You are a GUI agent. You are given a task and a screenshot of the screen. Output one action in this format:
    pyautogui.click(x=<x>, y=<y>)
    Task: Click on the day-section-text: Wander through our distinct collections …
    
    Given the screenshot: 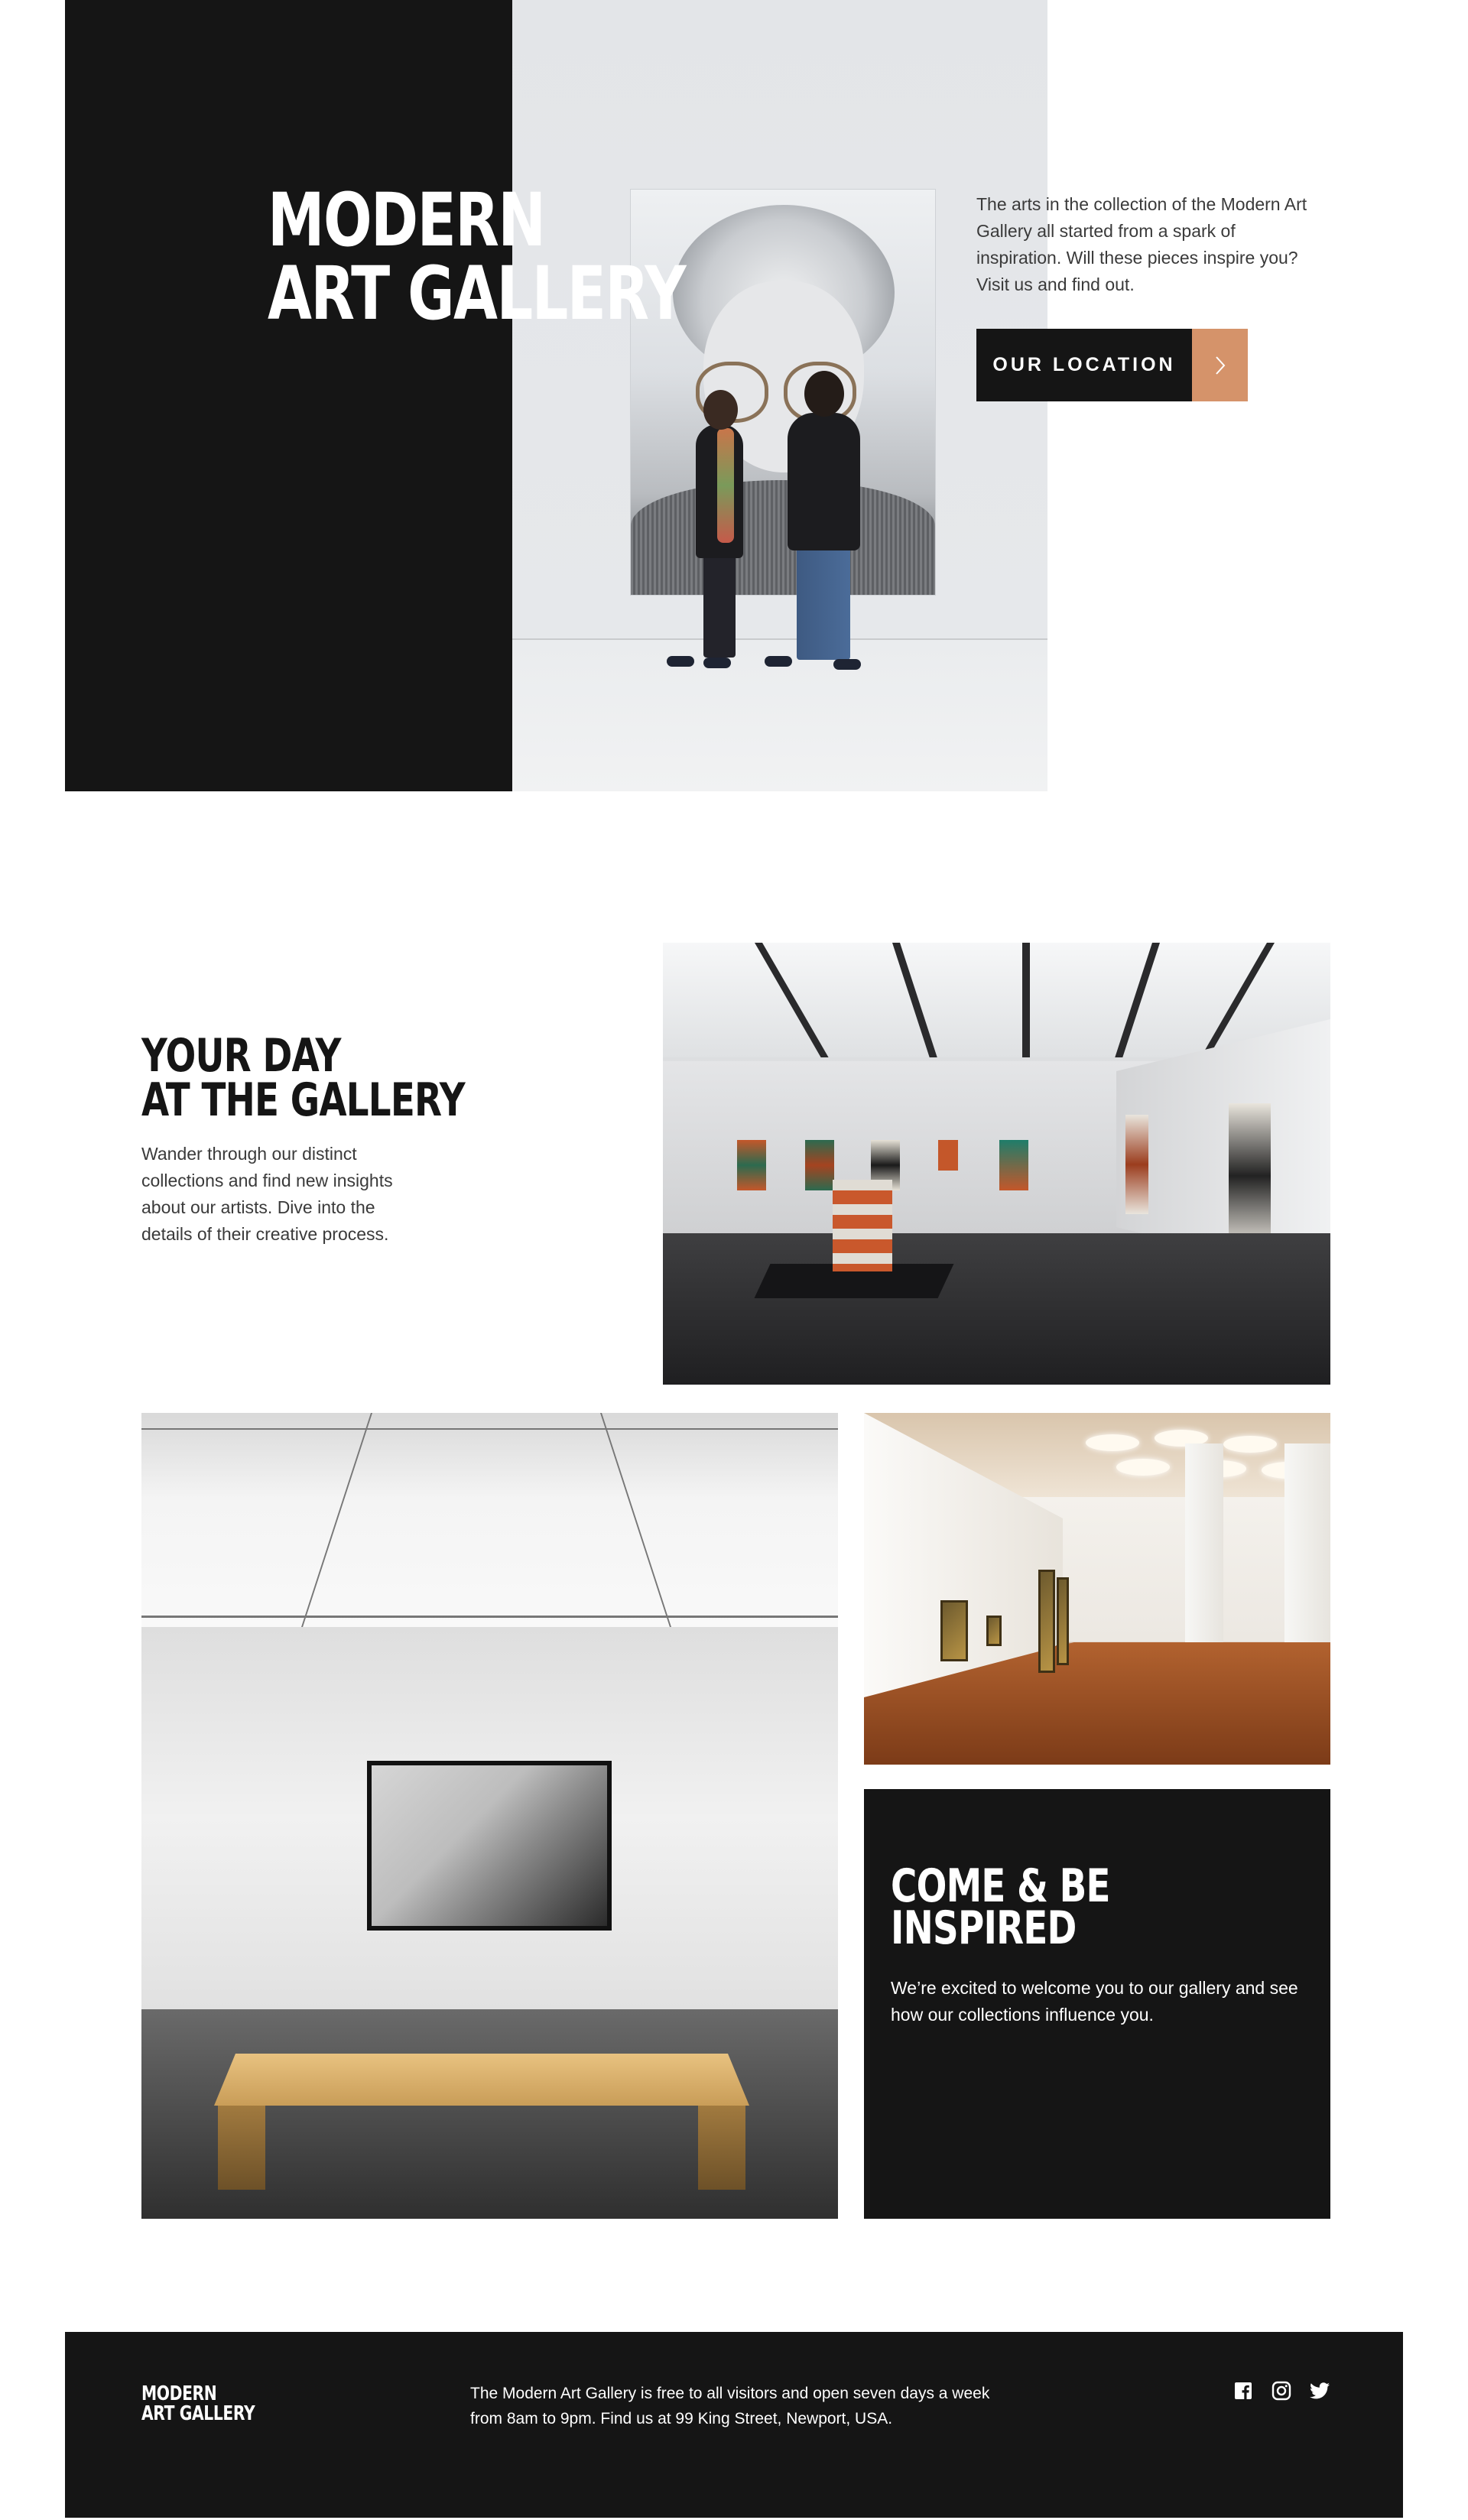 What is the action you would take?
    pyautogui.click(x=267, y=1194)
    